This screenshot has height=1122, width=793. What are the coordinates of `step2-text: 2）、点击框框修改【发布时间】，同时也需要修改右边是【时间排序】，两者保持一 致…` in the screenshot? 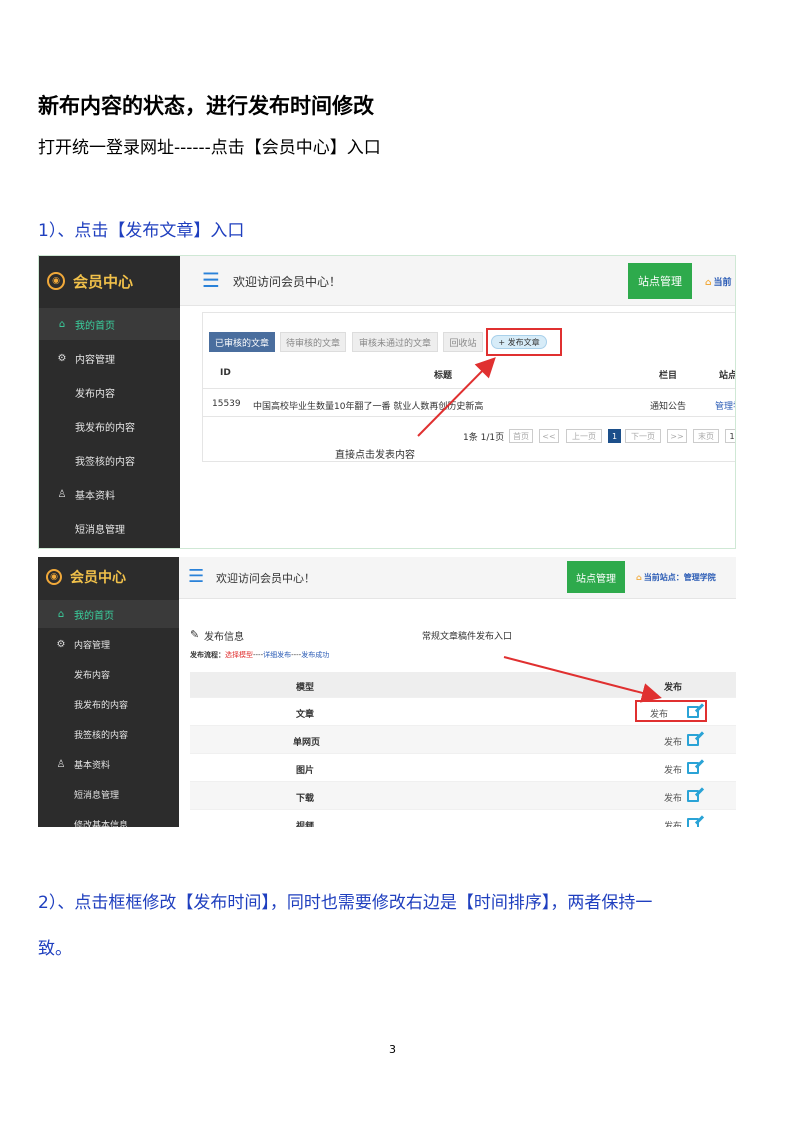 It's located at (345, 926).